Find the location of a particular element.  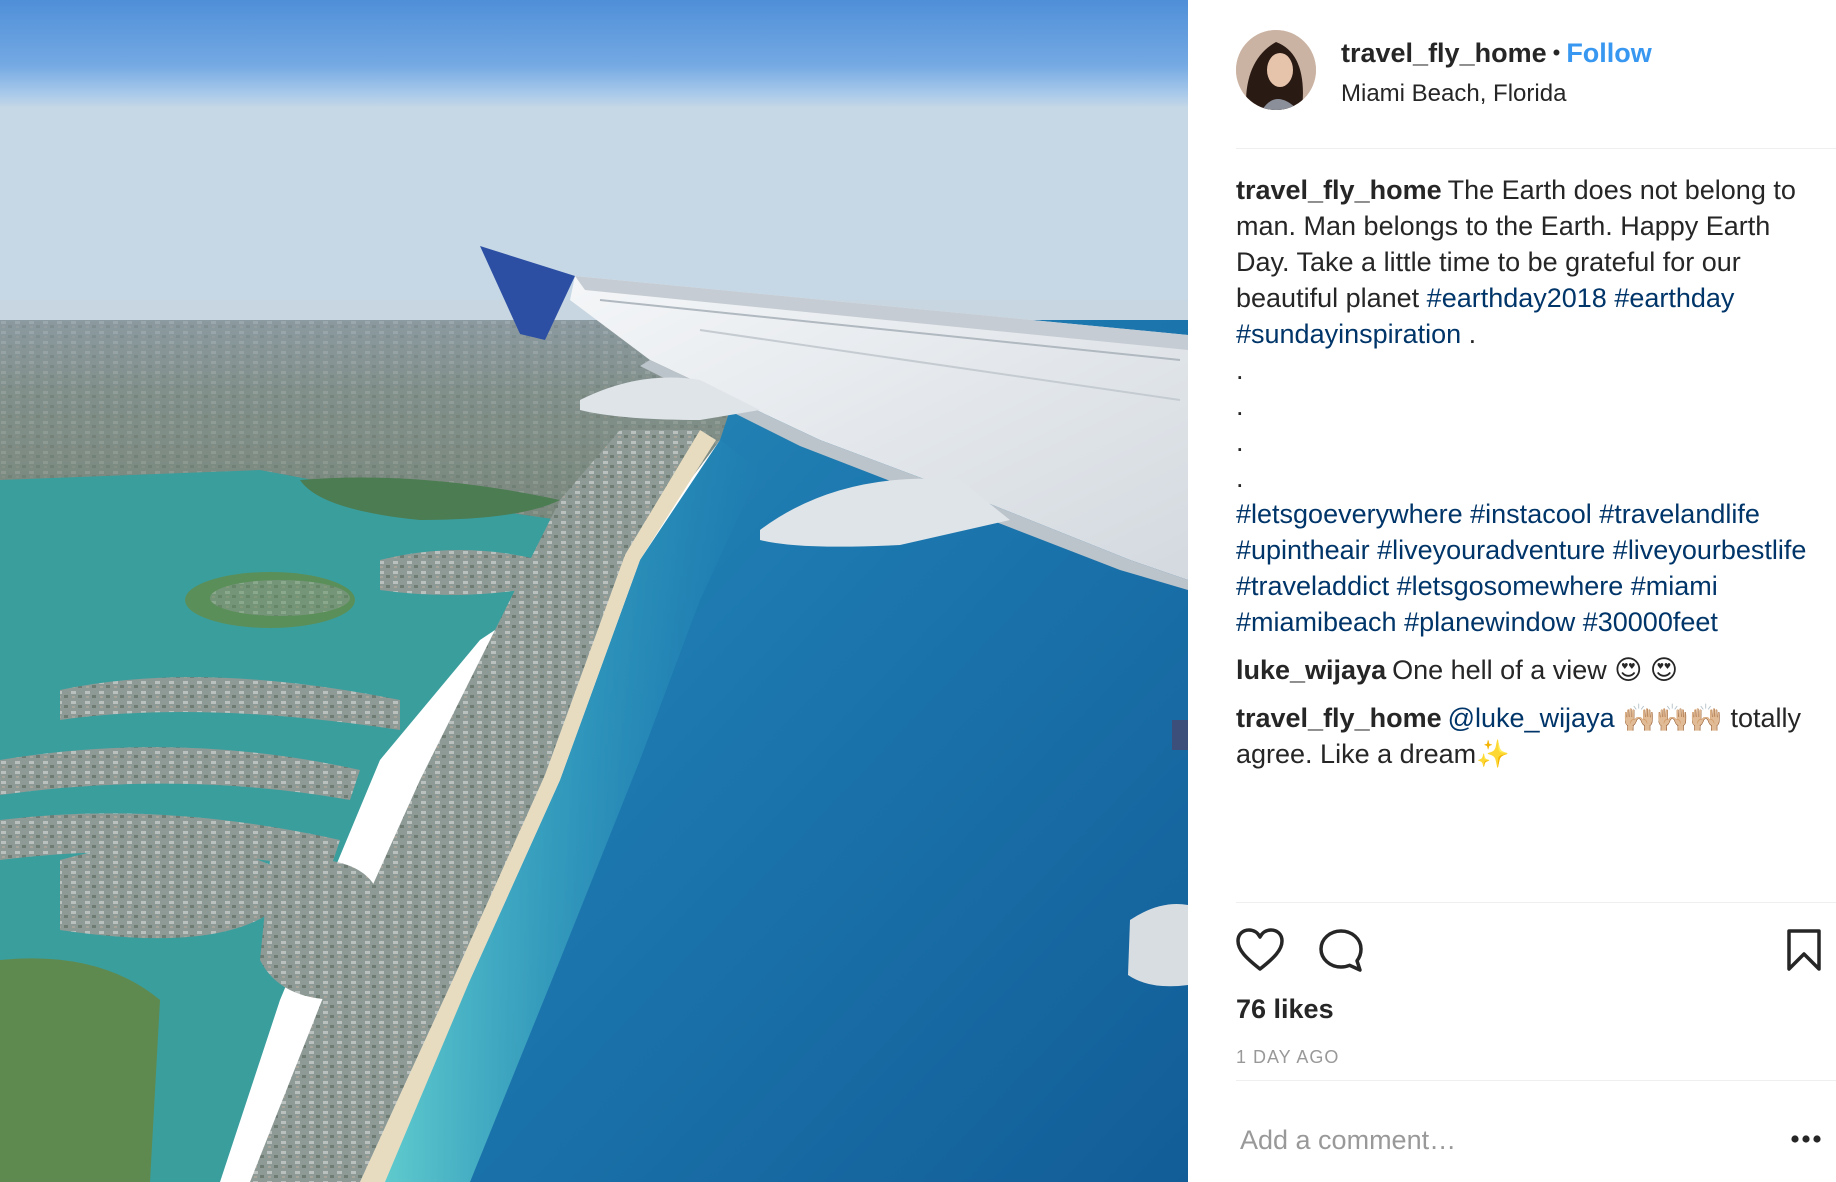

bookmark-icon is located at coordinates (1804, 952).